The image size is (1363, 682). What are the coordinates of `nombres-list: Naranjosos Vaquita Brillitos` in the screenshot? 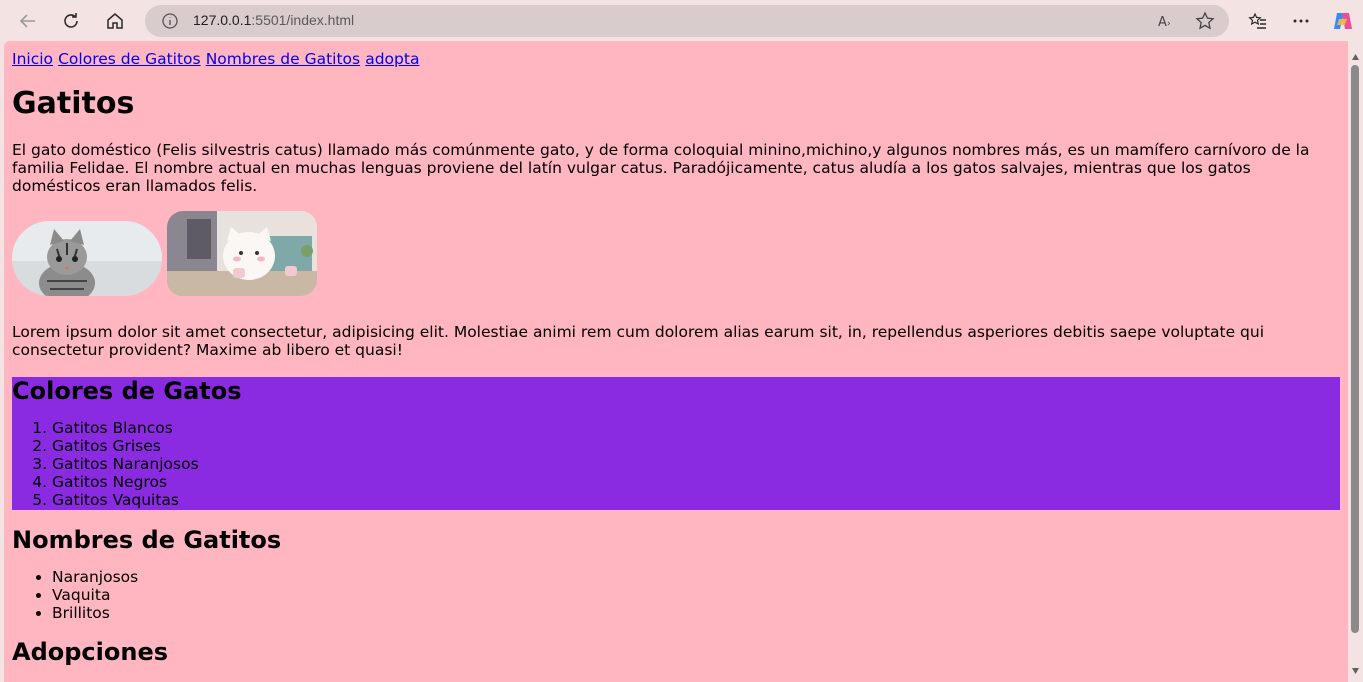 It's located at (676, 595).